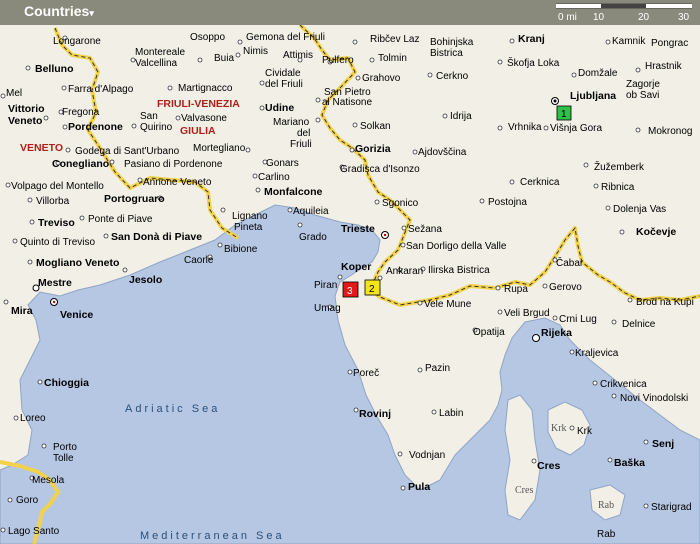 Image resolution: width=700 pixels, height=544 pixels. I want to click on place-label: Ilirska Bistrica, so click(459, 270).